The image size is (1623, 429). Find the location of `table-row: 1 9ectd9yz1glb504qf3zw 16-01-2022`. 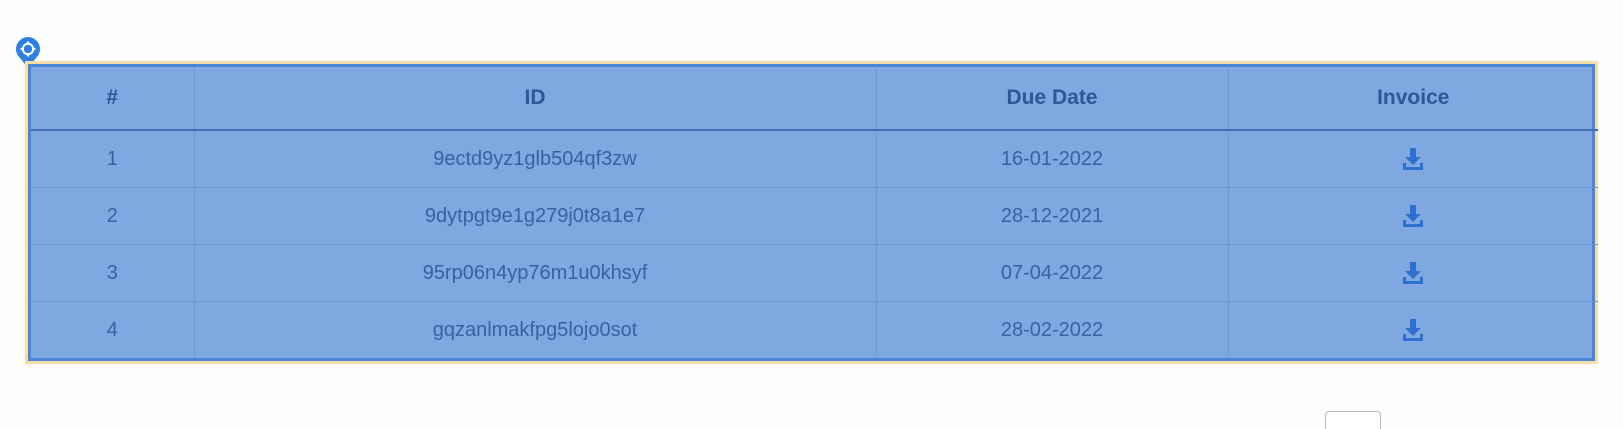

table-row: 1 9ectd9yz1glb504qf3zw 16-01-2022 is located at coordinates (814, 159).